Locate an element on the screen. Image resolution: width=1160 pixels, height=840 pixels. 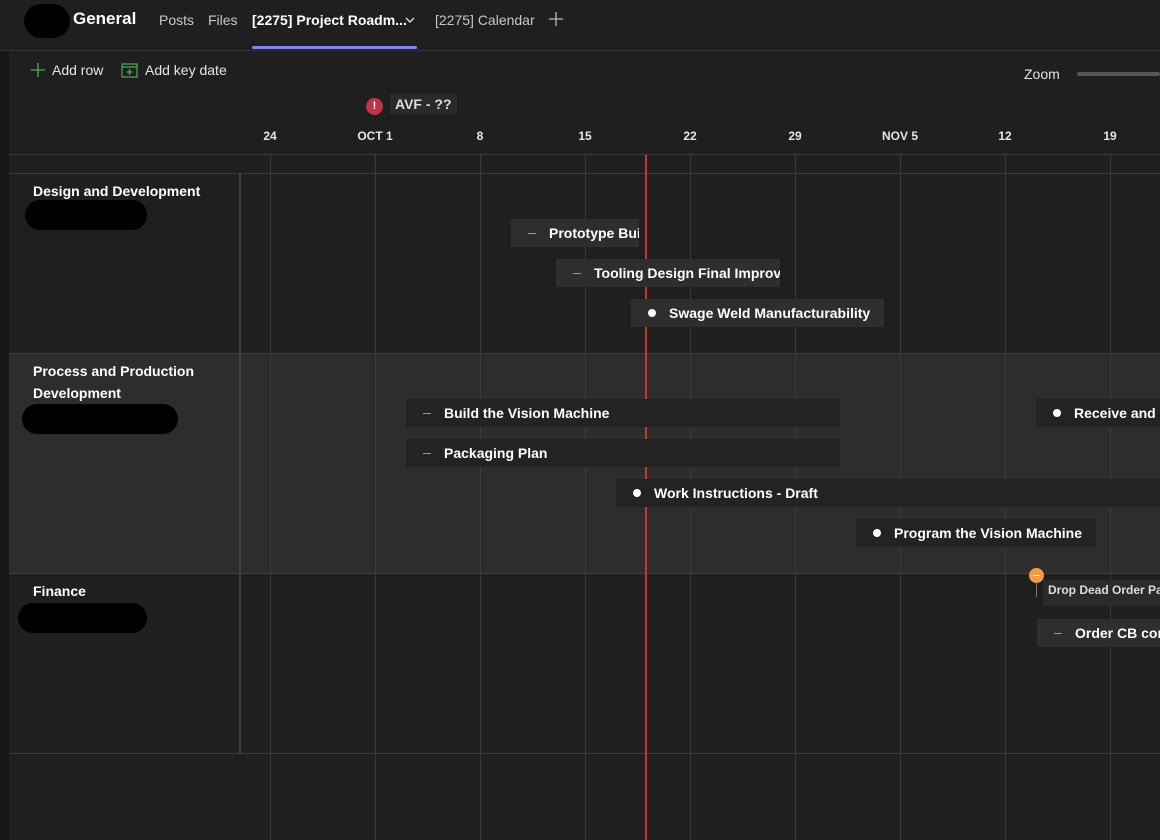
task-label: Receive and Check is located at coordinates (1117, 413).